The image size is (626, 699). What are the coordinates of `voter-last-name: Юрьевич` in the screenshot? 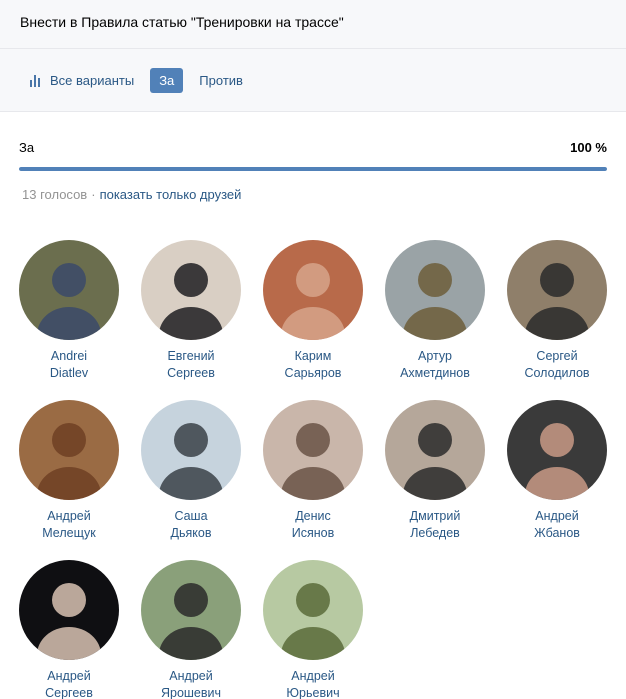 It's located at (313, 692).